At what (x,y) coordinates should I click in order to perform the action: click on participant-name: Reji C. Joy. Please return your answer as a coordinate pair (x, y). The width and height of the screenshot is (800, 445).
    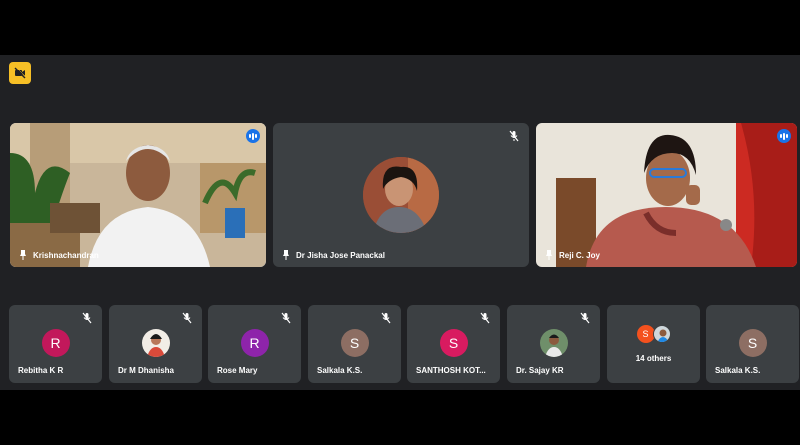
    Looking at the image, I should click on (579, 255).